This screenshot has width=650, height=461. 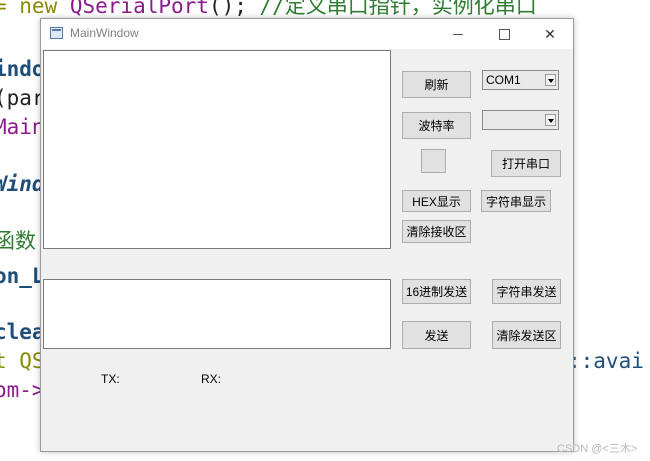 I want to click on code-line-9: t QS, so click(x=22, y=361).